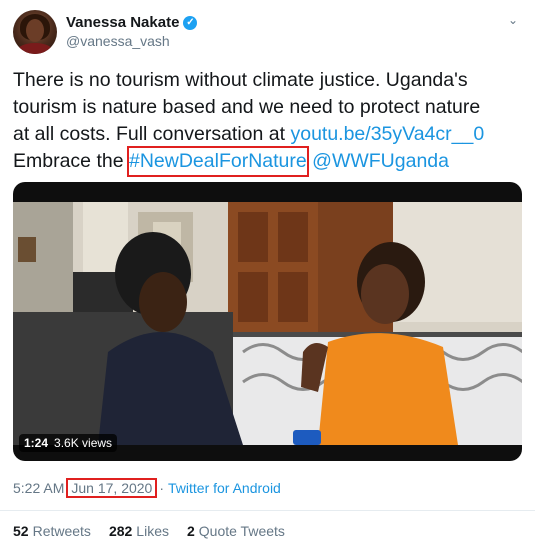 The width and height of the screenshot is (535, 548). Describe the element at coordinates (83, 443) in the screenshot. I see `video-views: 3.6K views` at that location.